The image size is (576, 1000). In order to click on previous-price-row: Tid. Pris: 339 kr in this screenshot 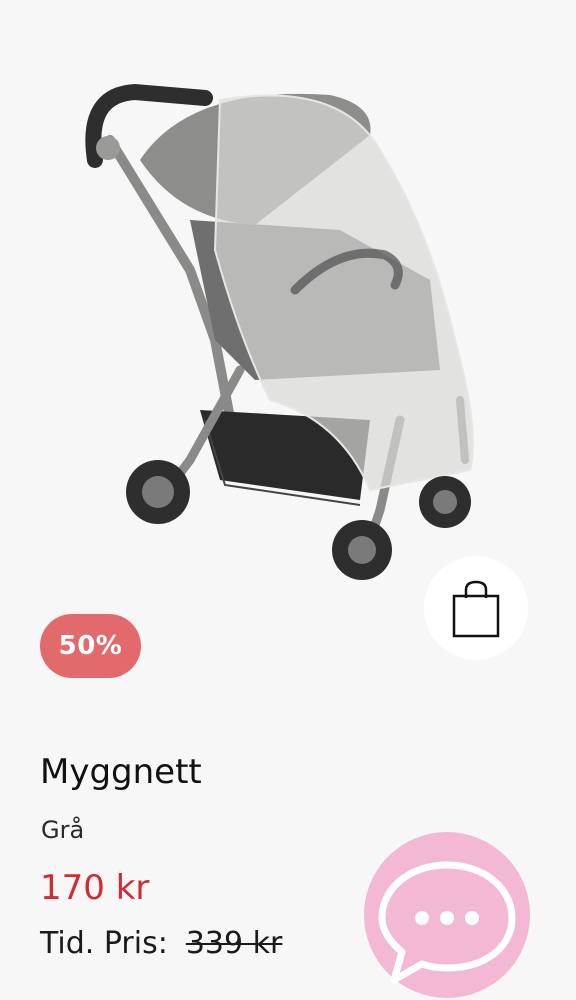, I will do `click(161, 943)`.